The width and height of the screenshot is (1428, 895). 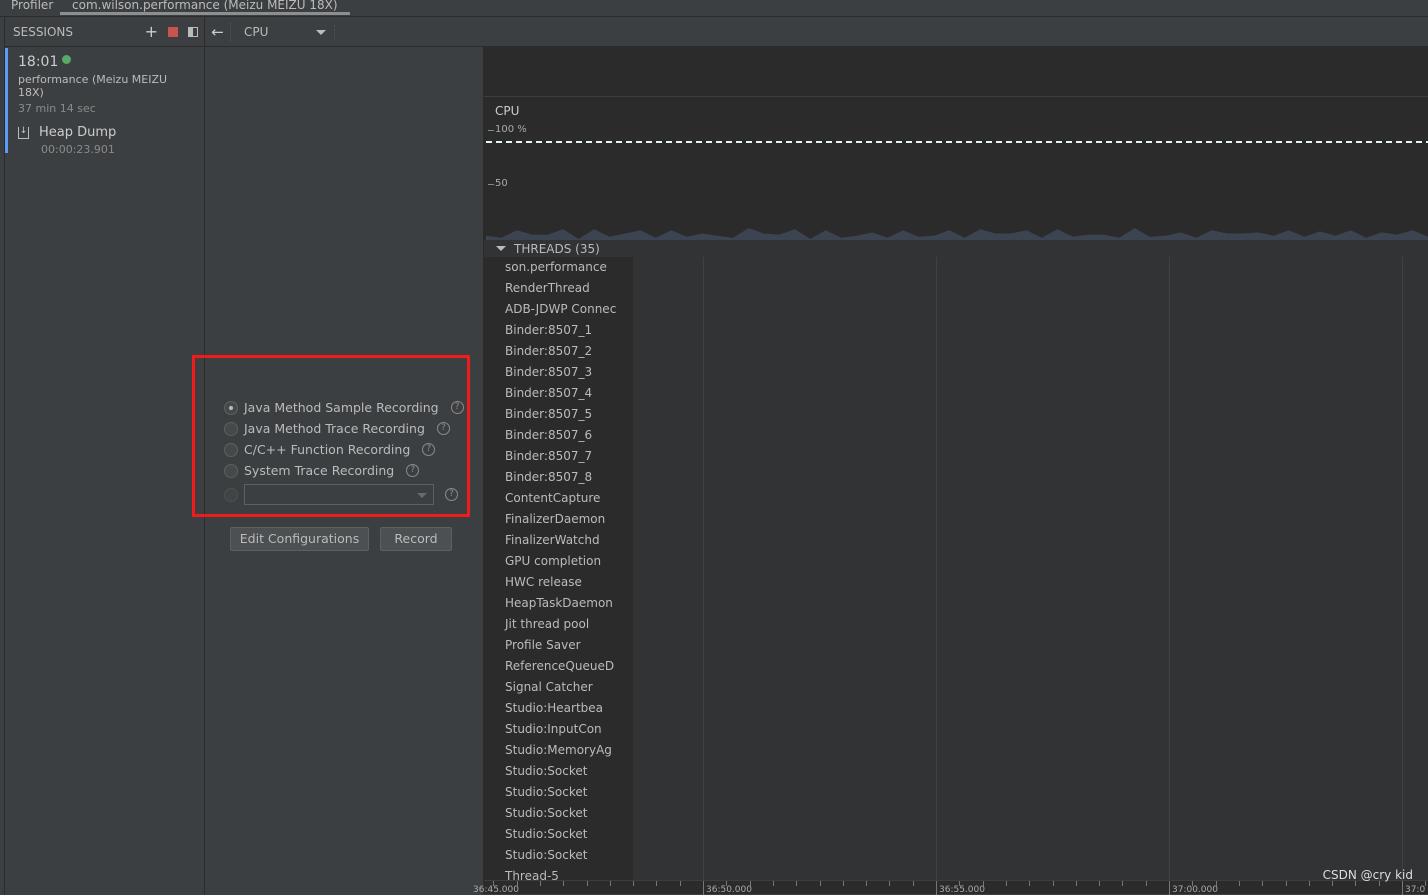 I want to click on thread-row: son.performance, so click(x=556, y=267).